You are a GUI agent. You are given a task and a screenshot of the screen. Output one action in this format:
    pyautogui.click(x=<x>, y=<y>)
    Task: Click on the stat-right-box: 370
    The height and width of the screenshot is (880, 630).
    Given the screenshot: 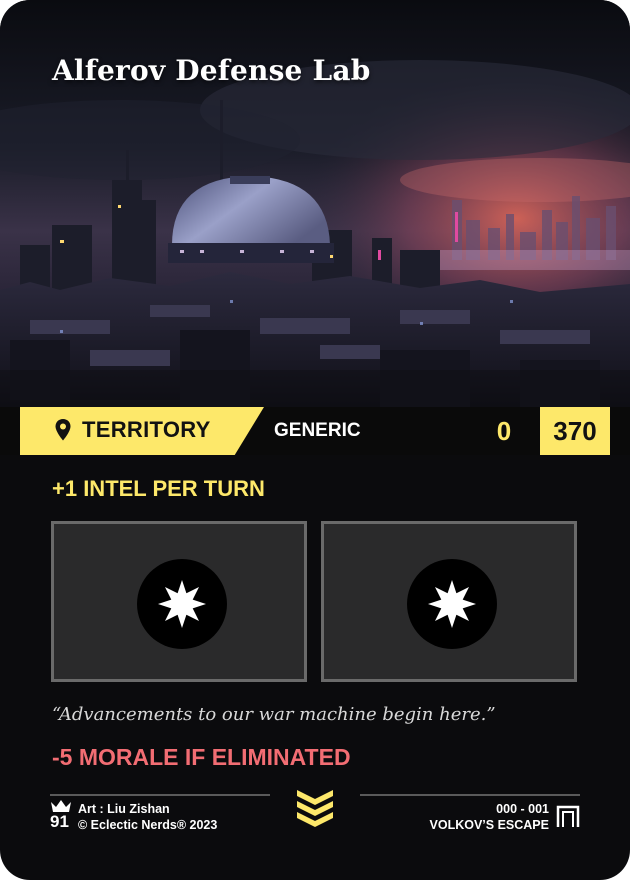 What is the action you would take?
    pyautogui.click(x=575, y=431)
    